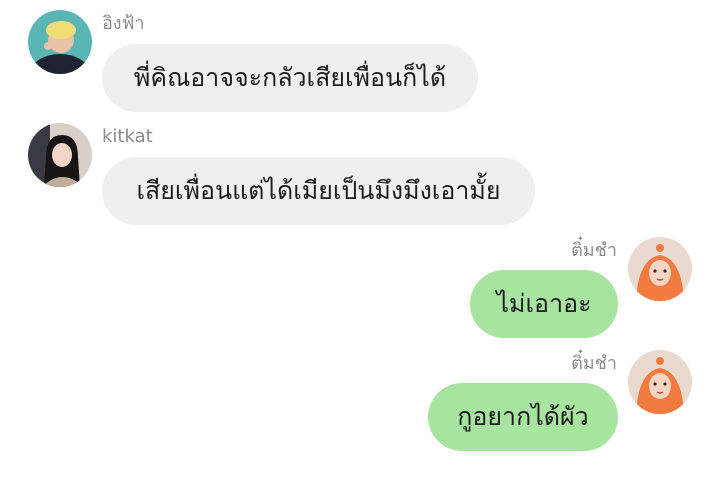 The image size is (720, 493). Describe the element at coordinates (123, 23) in the screenshot. I see `sender-name: อิงฟ้า` at that location.